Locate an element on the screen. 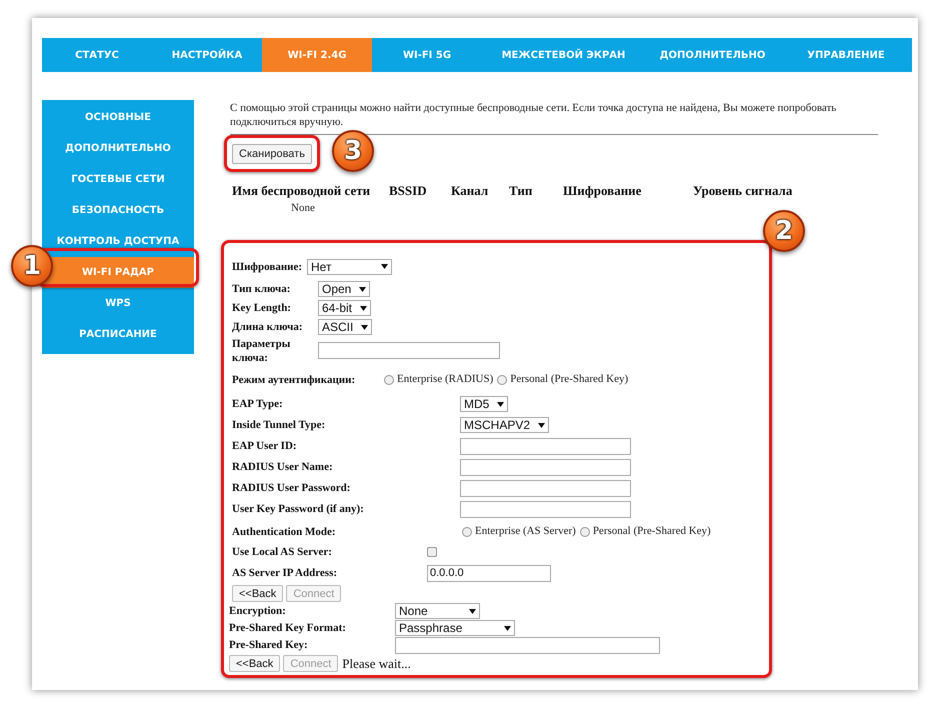 The width and height of the screenshot is (950, 721). field-label: EAP Type: is located at coordinates (258, 404).